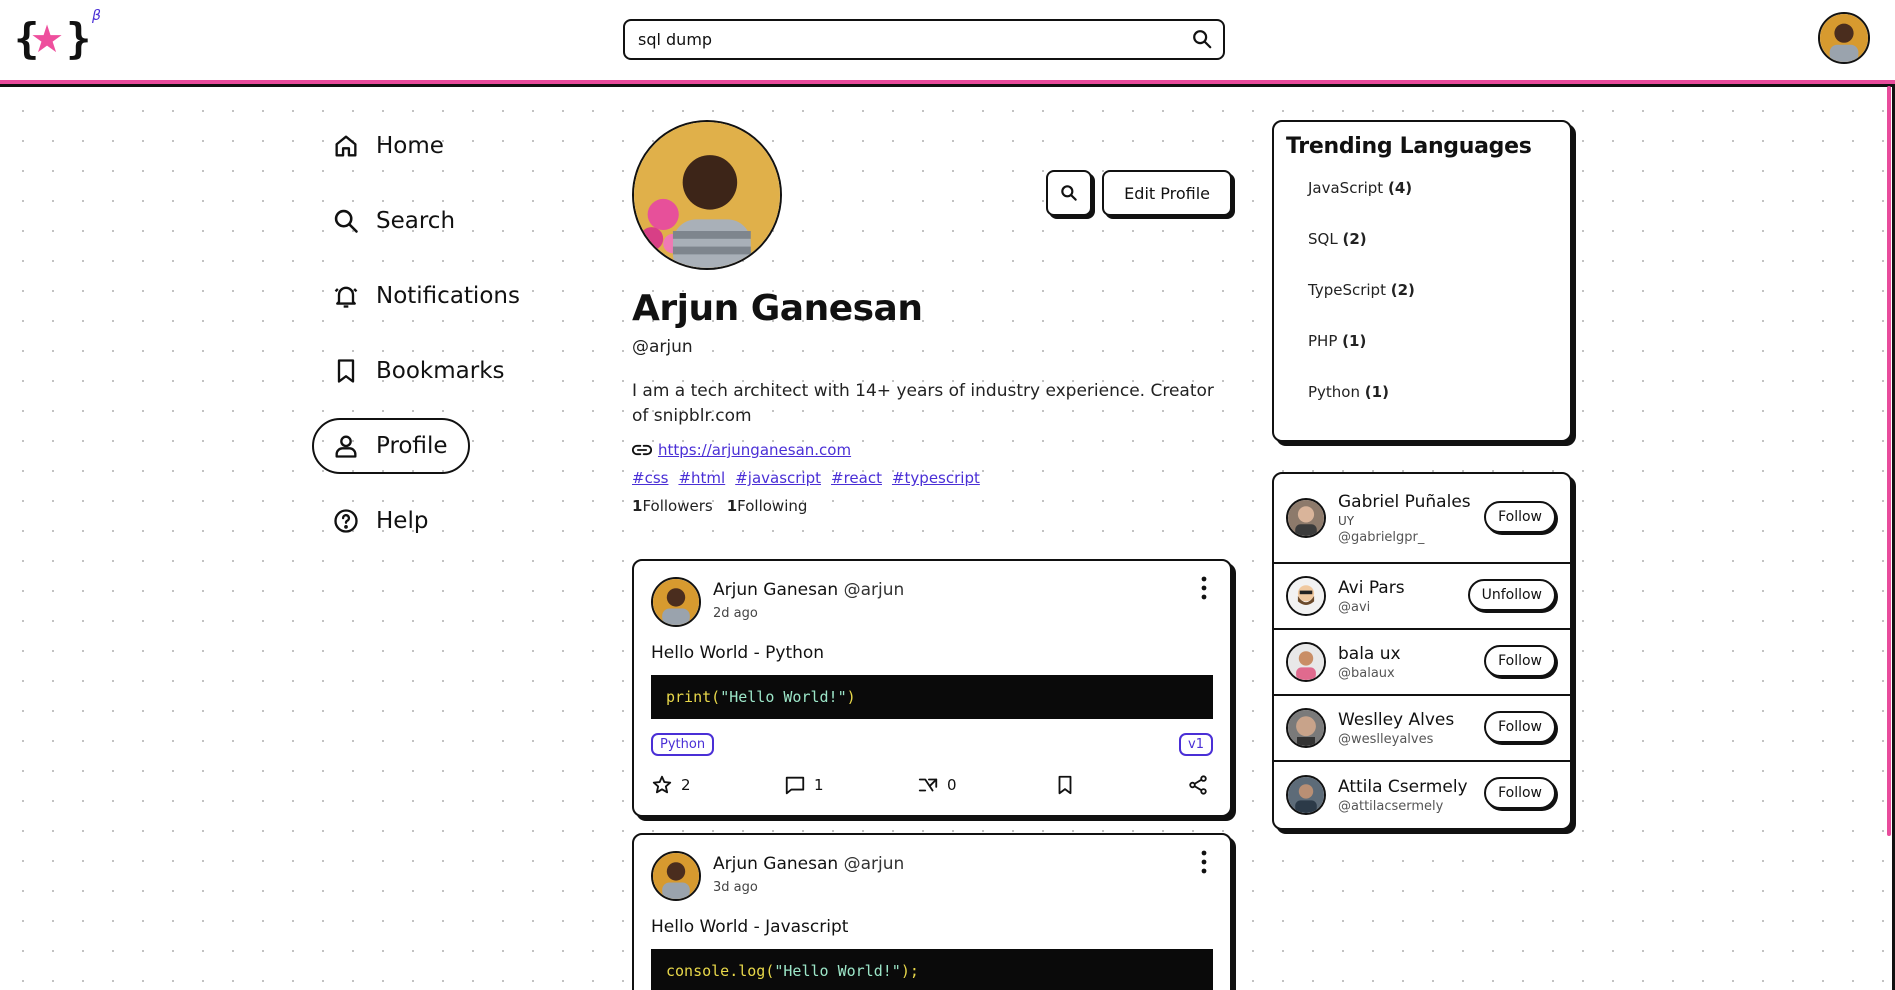 The width and height of the screenshot is (1895, 990). I want to click on user-name: bala ux, so click(1369, 654).